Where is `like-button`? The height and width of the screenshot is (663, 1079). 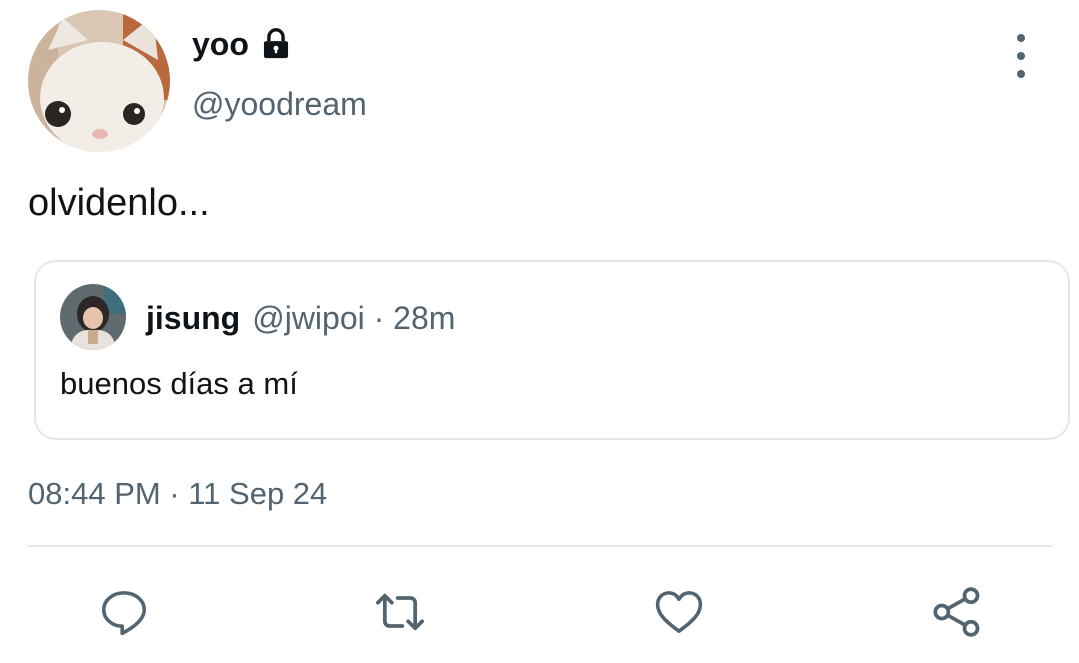 like-button is located at coordinates (679, 612).